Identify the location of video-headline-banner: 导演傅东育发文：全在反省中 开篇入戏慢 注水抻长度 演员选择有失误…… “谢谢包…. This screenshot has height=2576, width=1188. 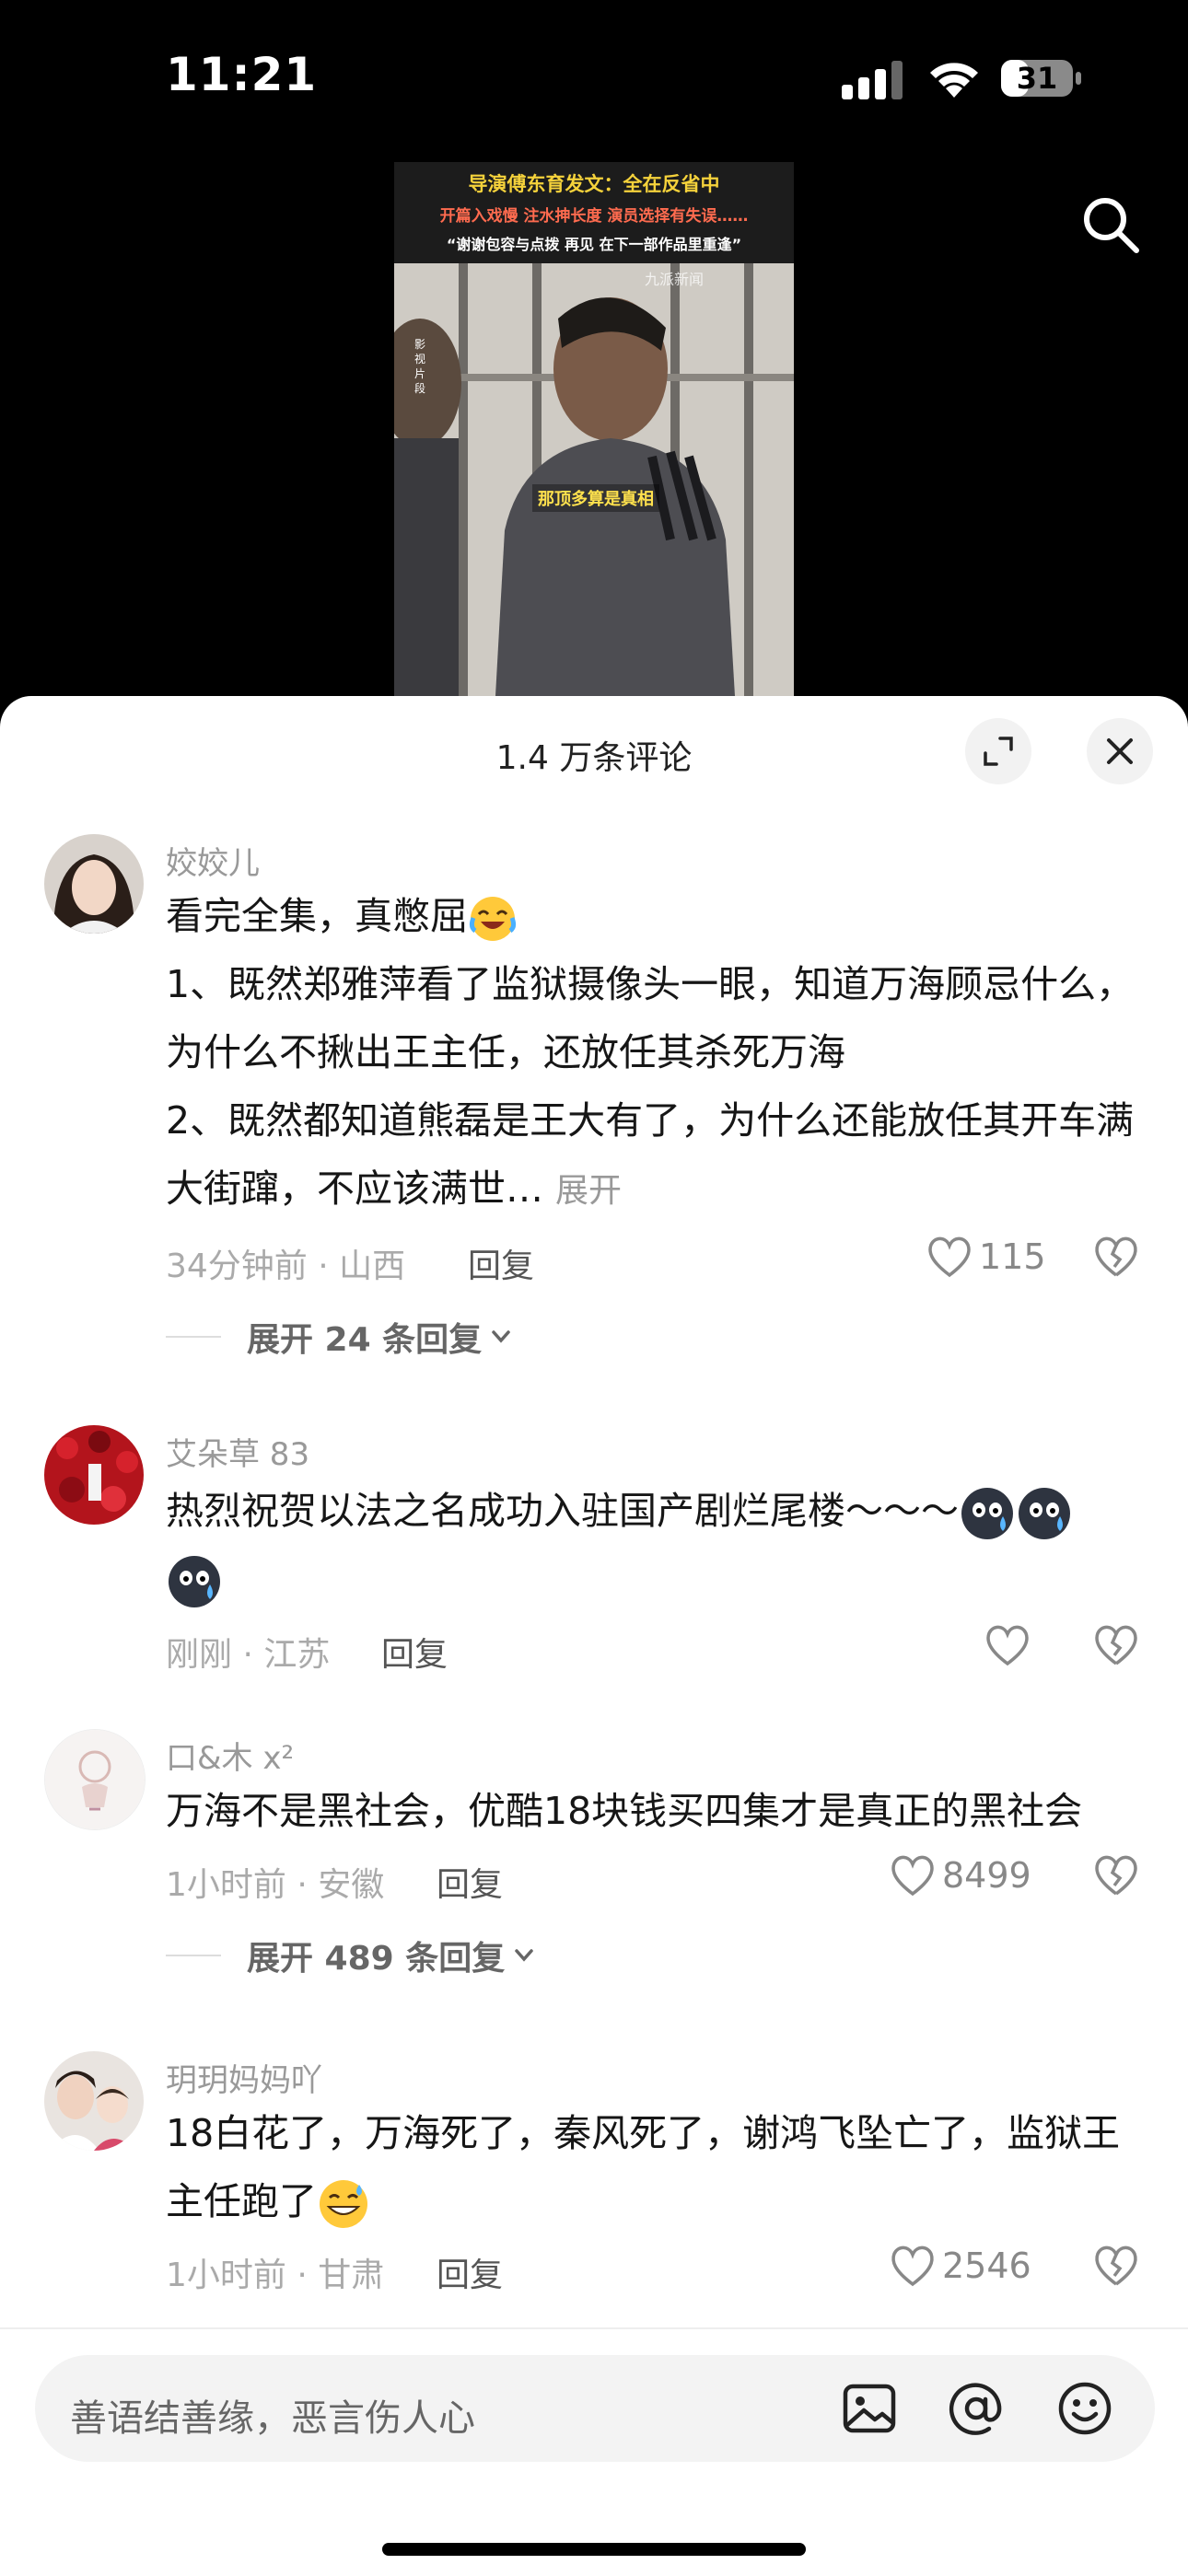
(594, 212).